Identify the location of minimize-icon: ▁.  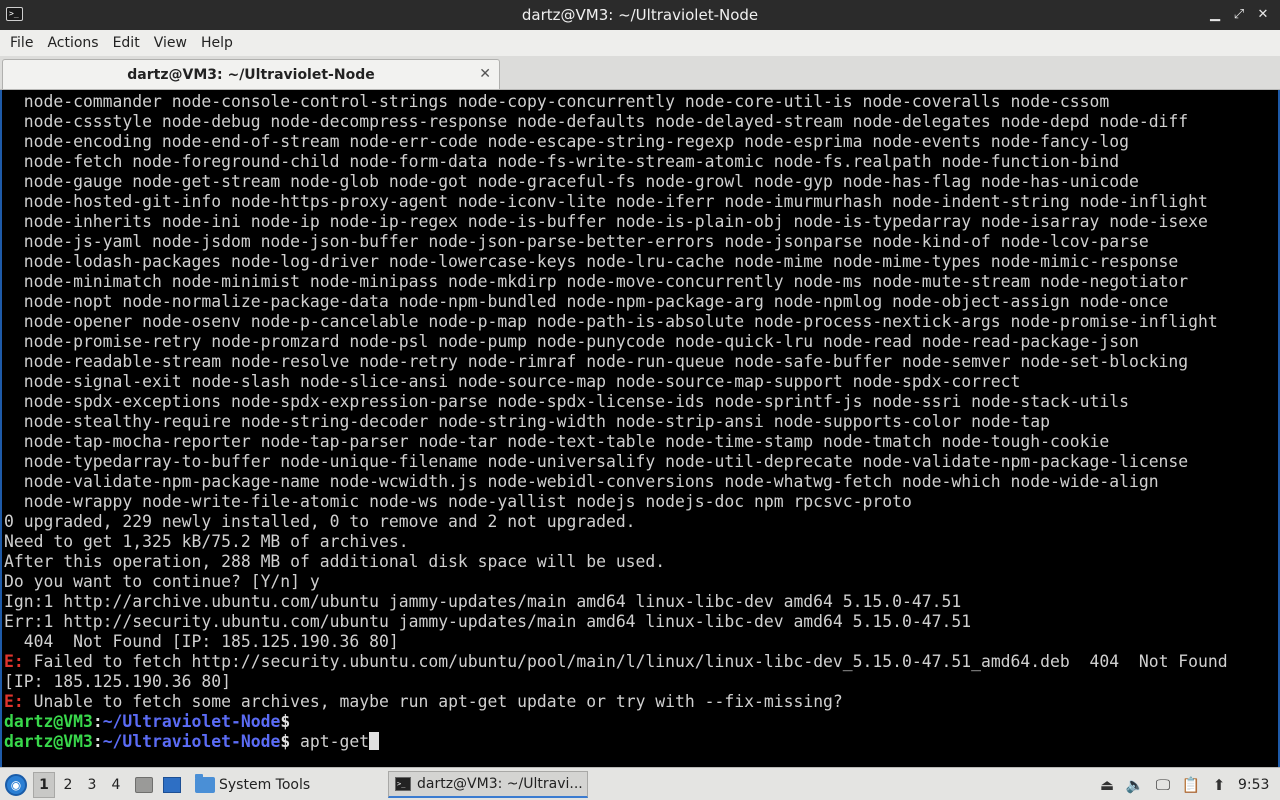
(1215, 14).